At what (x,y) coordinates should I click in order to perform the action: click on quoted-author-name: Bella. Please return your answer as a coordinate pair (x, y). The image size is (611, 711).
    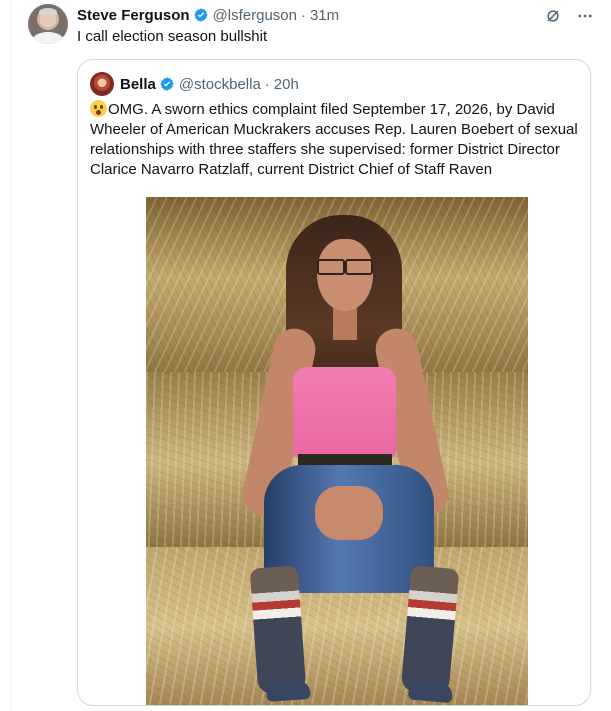
    Looking at the image, I should click on (138, 84).